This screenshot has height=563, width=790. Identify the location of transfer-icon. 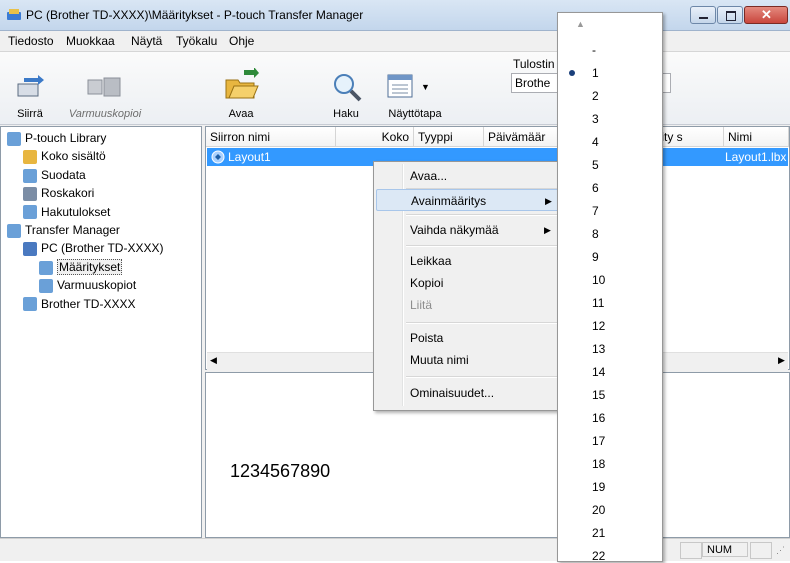
(14, 230).